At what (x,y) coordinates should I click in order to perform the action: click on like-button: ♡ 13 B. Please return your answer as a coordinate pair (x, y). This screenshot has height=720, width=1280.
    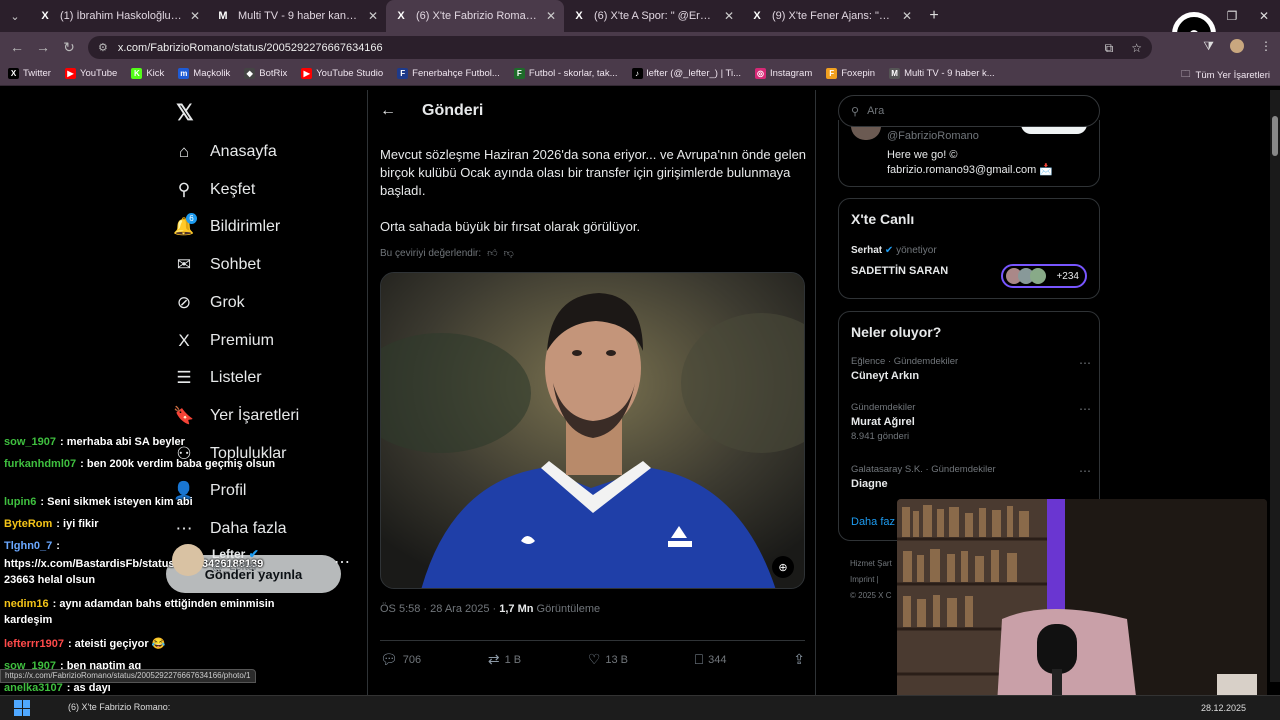
    Looking at the image, I should click on (608, 659).